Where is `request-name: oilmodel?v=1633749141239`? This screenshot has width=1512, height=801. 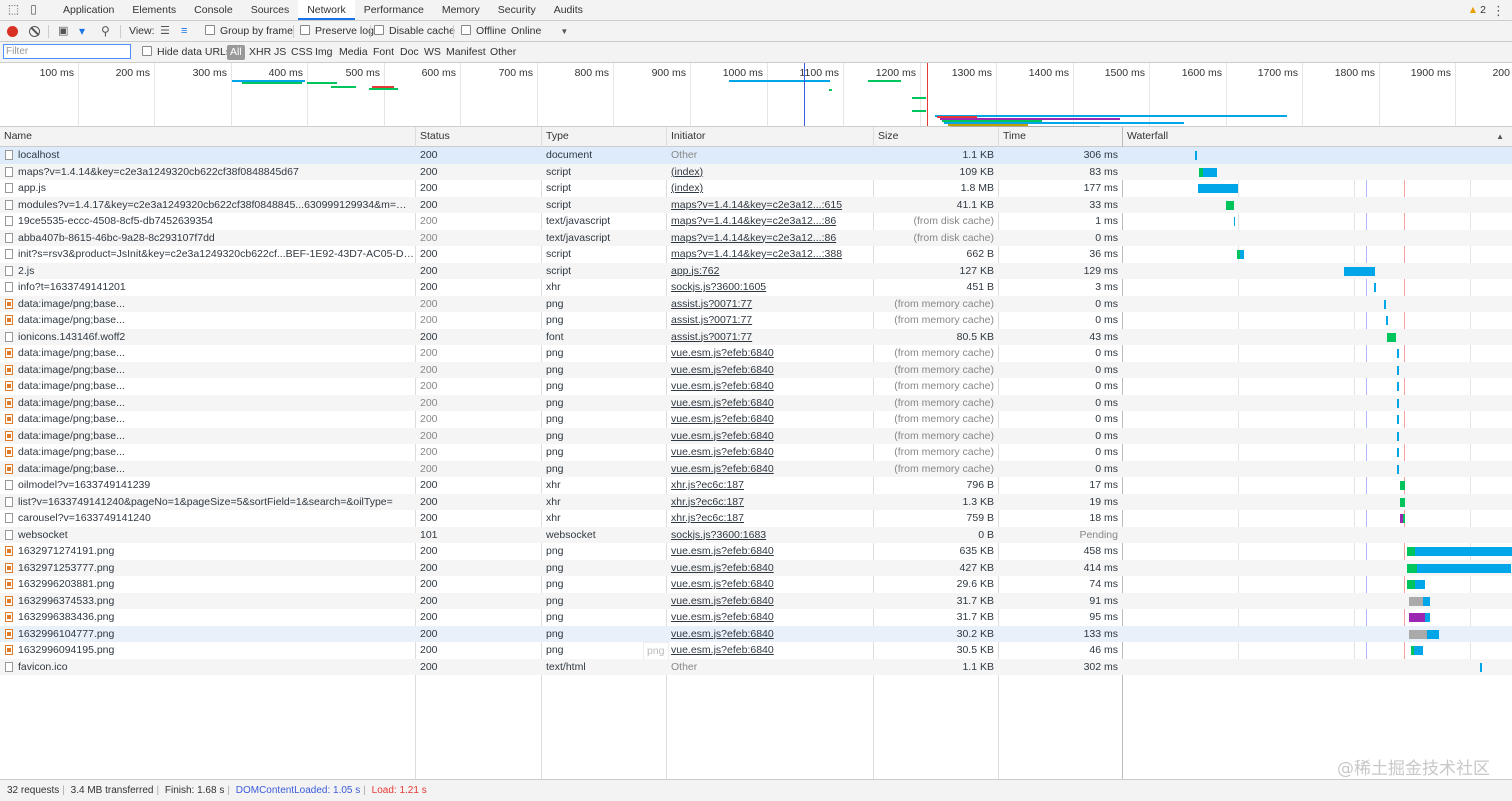
request-name: oilmodel?v=1633749141239 is located at coordinates (207, 485).